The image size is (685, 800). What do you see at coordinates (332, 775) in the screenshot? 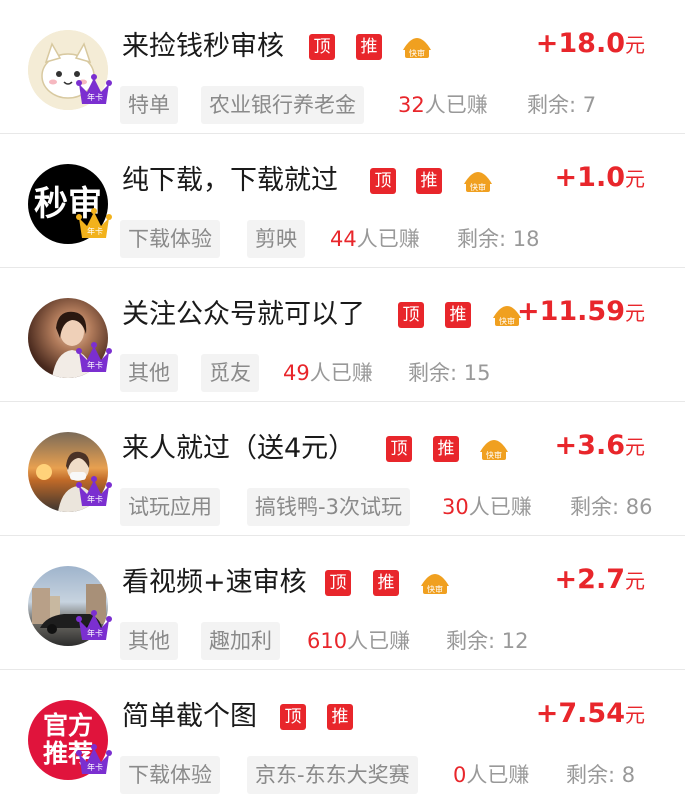
I see `app-tag: 京东-东东大奖赛` at bounding box center [332, 775].